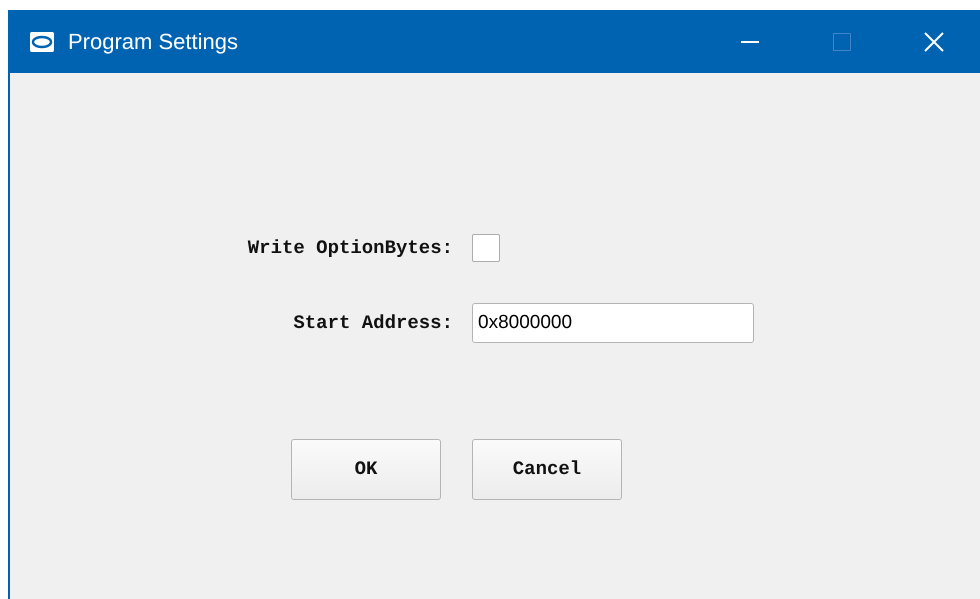 This screenshot has width=980, height=599. I want to click on maximize-icon, so click(842, 41).